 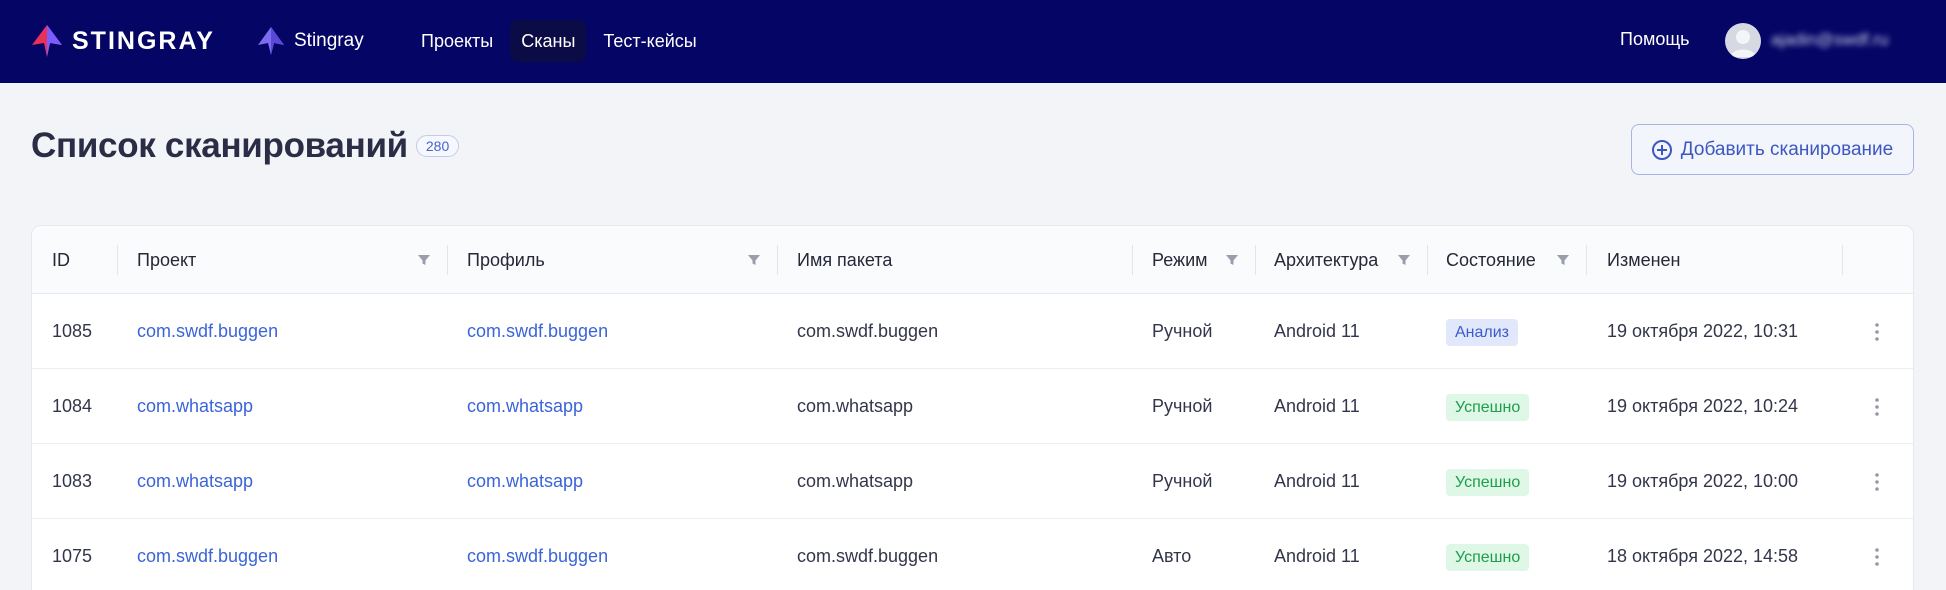 What do you see at coordinates (271, 41) in the screenshot?
I see `stingray-app-icon` at bounding box center [271, 41].